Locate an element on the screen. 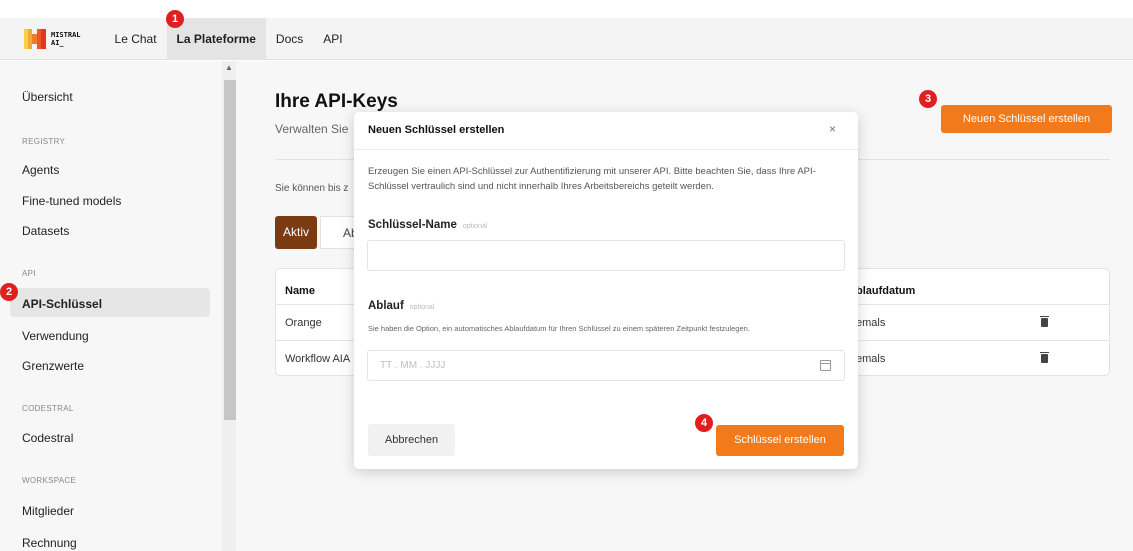  sidebar-section-codestral: CODESTRAL is located at coordinates (48, 408).